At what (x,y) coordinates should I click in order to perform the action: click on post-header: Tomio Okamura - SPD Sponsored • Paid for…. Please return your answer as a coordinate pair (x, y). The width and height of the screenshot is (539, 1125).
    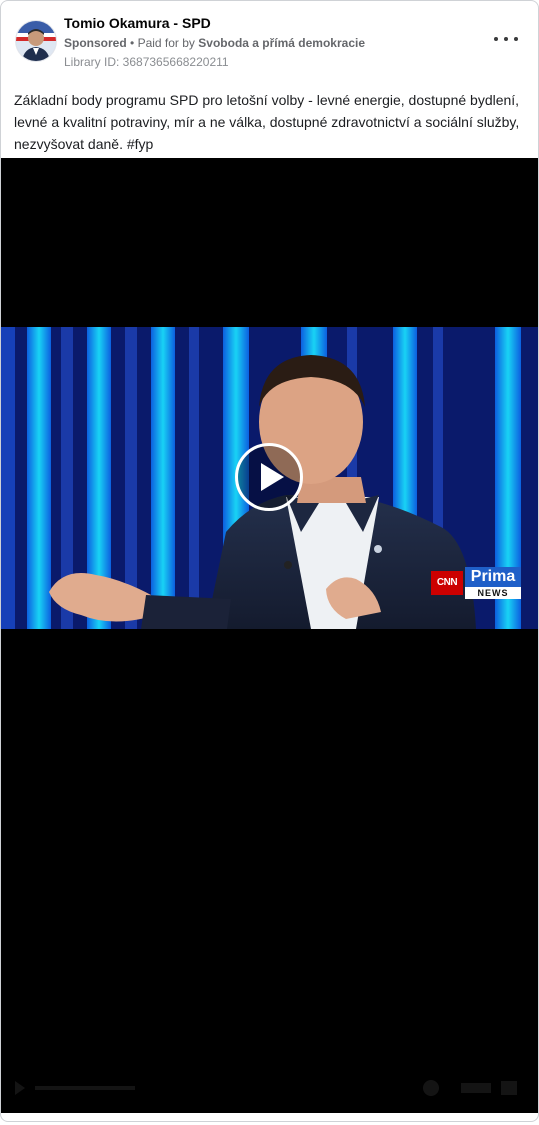
    Looking at the image, I should click on (269, 45).